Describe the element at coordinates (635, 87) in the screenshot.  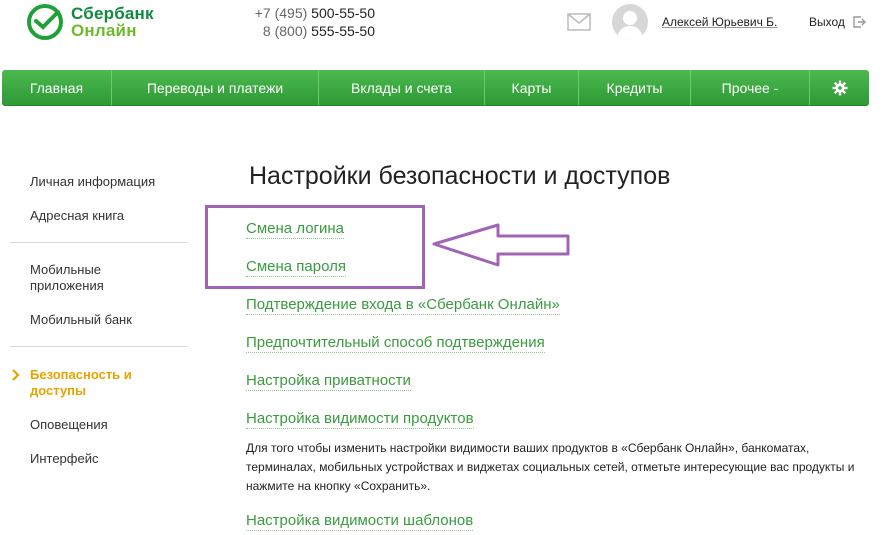
I see `nav-item-credits: Кредиты` at that location.